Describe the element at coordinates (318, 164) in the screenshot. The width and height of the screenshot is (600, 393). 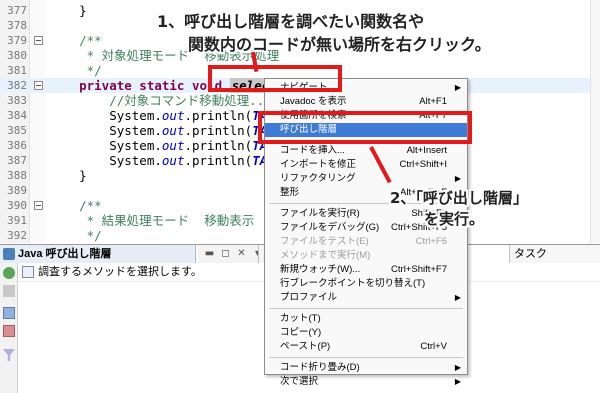
I see `menu-item-label: インポートを修正` at that location.